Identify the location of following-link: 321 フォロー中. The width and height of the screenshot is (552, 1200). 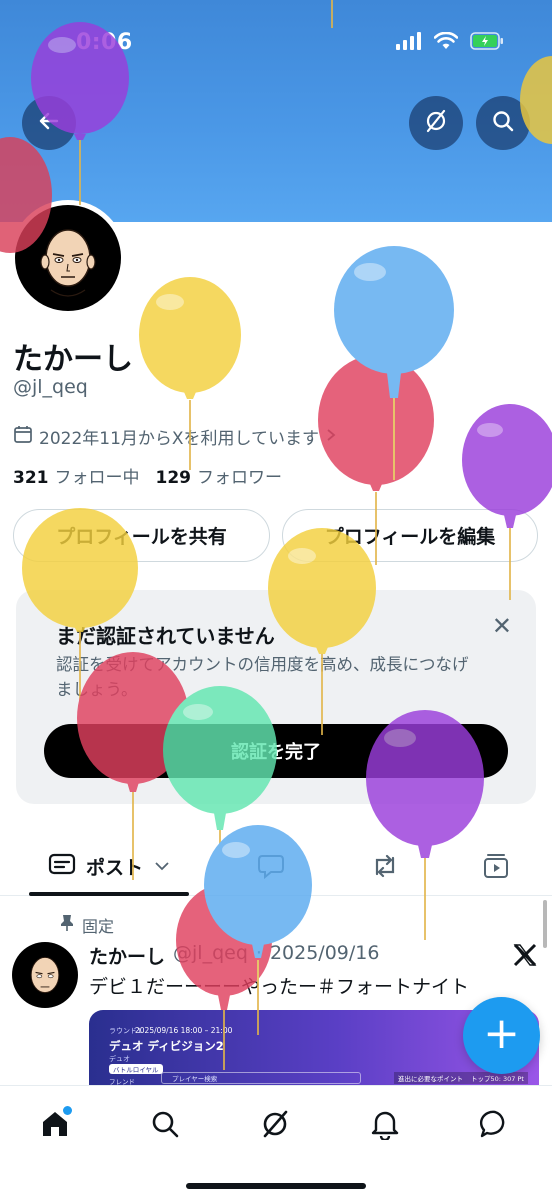
(76, 475).